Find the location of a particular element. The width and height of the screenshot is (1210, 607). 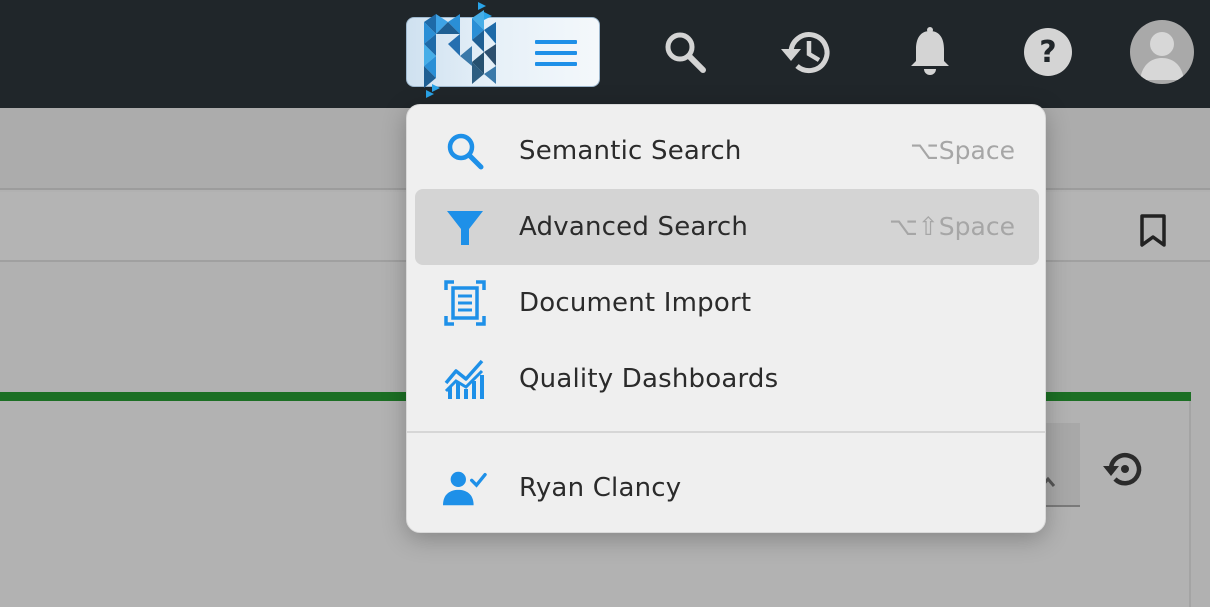

filter-icon is located at coordinates (465, 227).